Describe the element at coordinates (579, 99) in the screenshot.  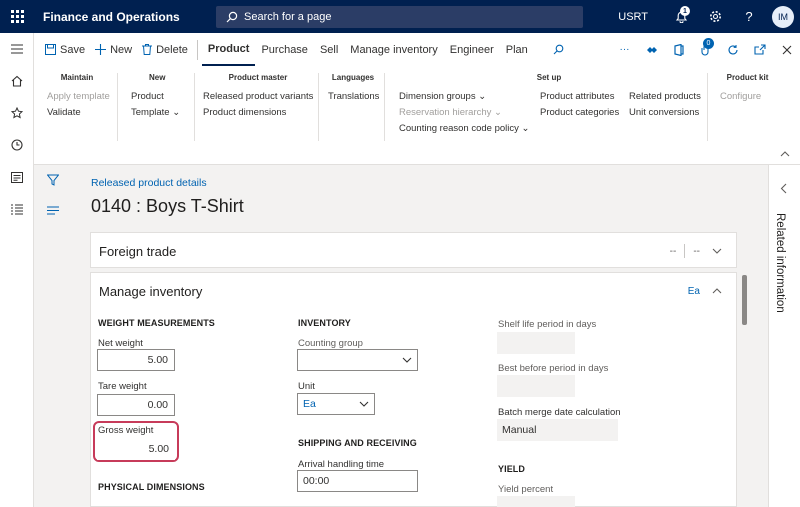
I see `product-attributes-button: Product attributes` at that location.